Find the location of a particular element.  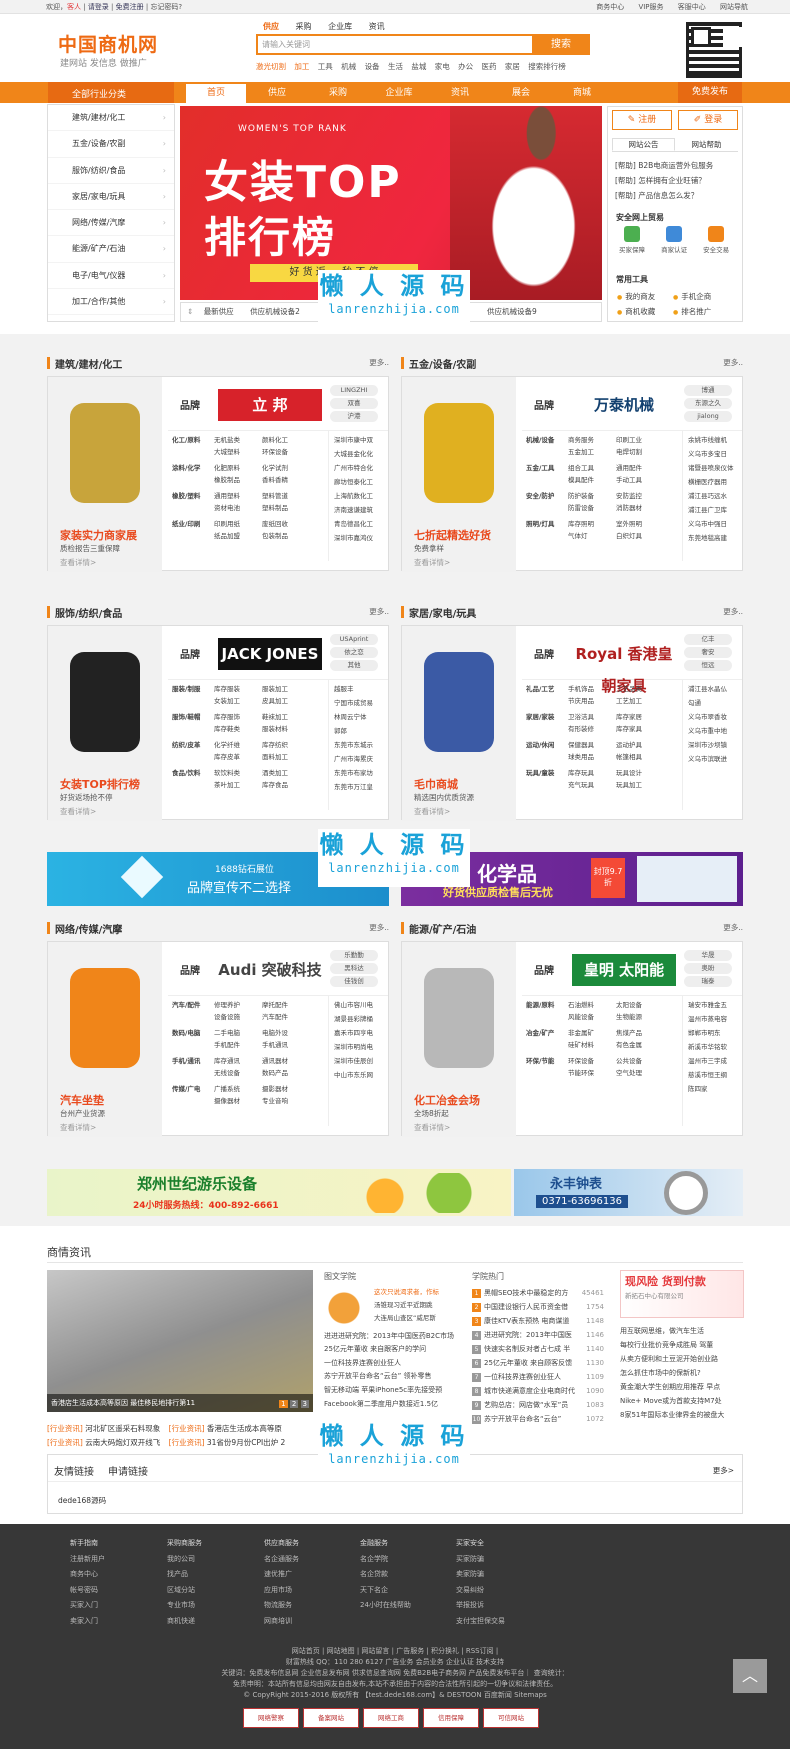

category-item: 网络/传媒/汽摩 is located at coordinates (111, 223).